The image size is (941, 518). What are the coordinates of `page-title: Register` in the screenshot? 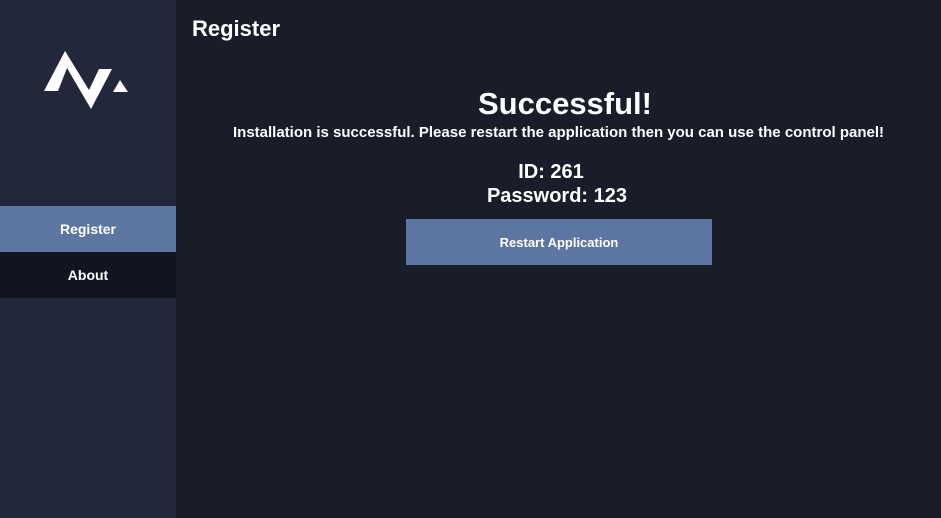 It's located at (236, 28).